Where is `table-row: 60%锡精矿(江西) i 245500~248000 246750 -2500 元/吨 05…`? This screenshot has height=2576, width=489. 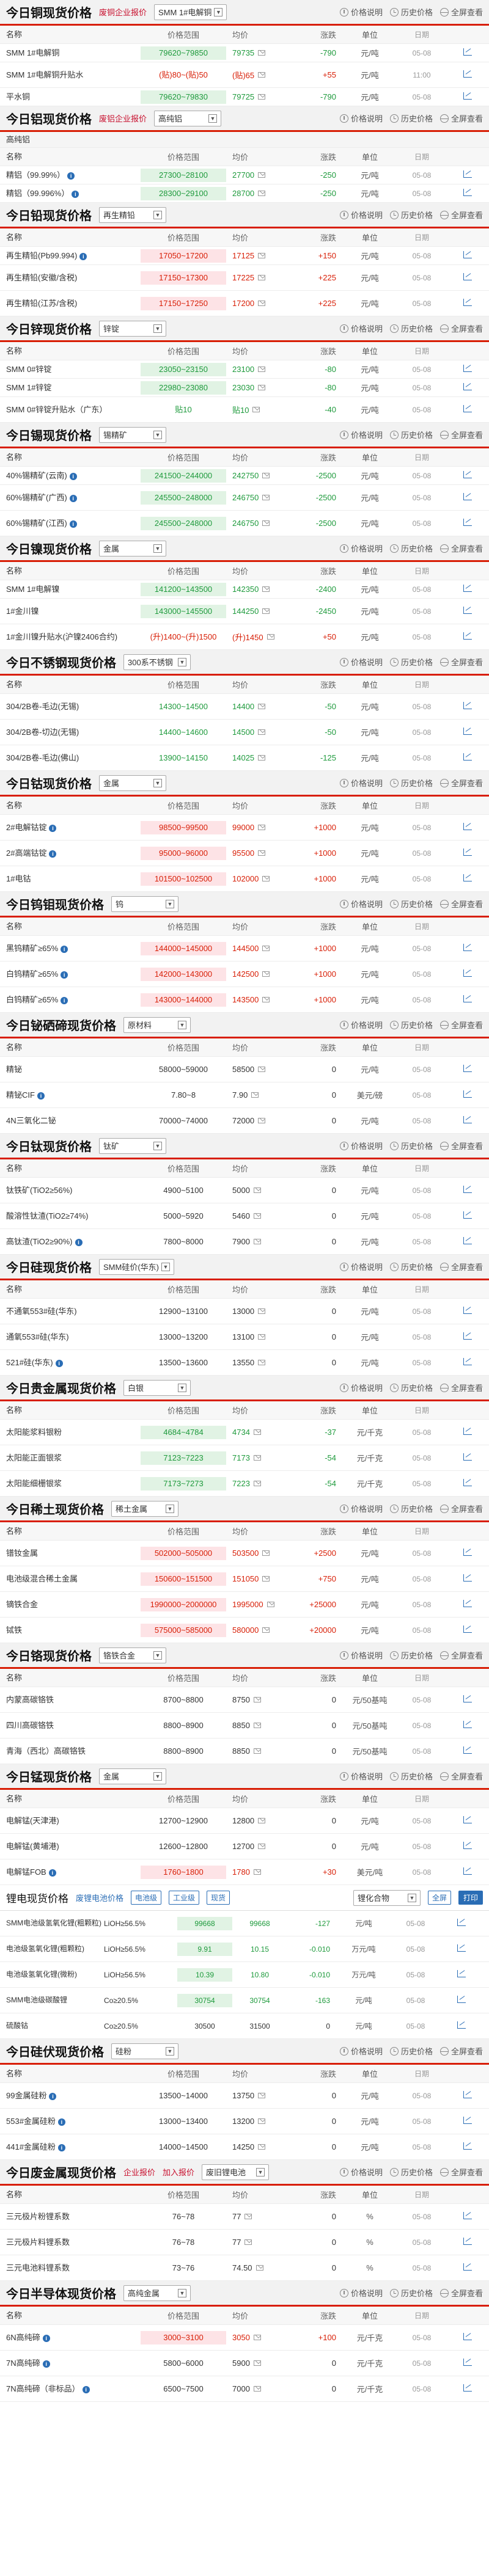 table-row: 60%锡精矿(江西) i 245500~248000 246750 -2500 元/吨 05… is located at coordinates (244, 523).